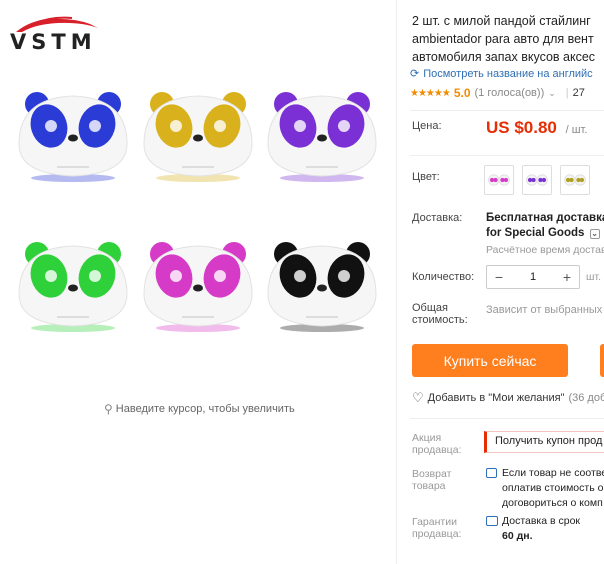 This screenshot has height=564, width=604. Describe the element at coordinates (576, 130) in the screenshot. I see `price-unit: / шт.` at that location.